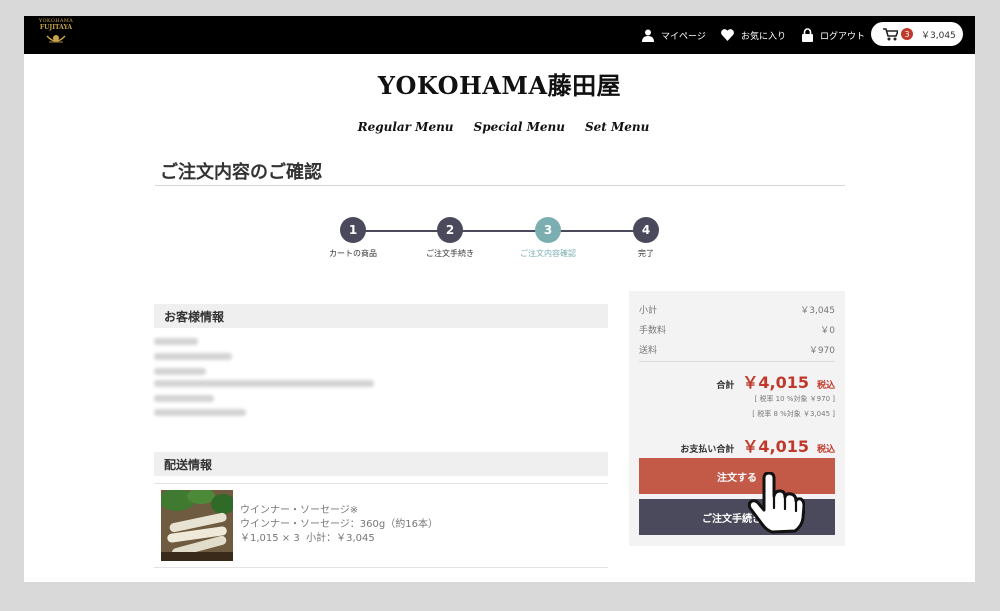  What do you see at coordinates (737, 517) in the screenshot?
I see `back-to-checkout-button: ご注文手続きへ` at bounding box center [737, 517].